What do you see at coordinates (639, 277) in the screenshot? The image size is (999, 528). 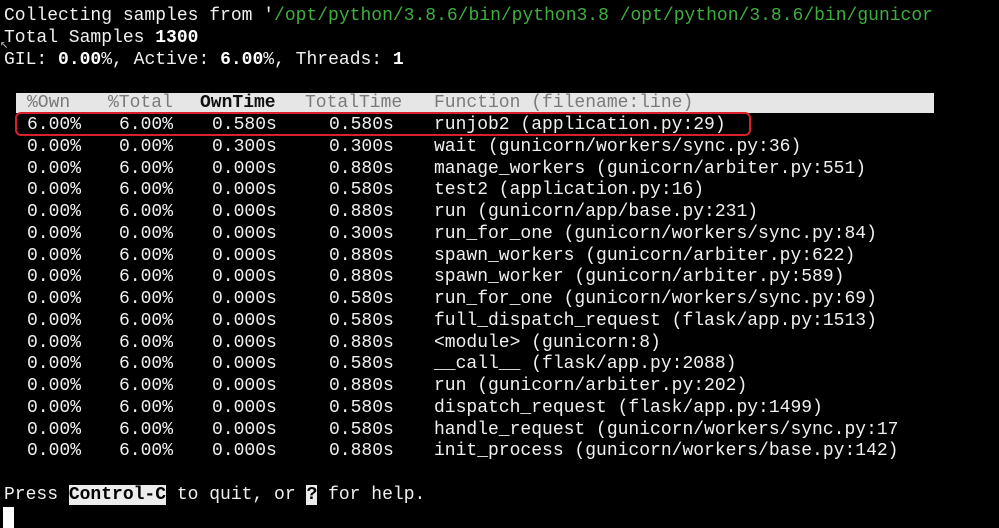 I see `cell-function: spawn_worker (gunicorn/arbiter.py:589)` at bounding box center [639, 277].